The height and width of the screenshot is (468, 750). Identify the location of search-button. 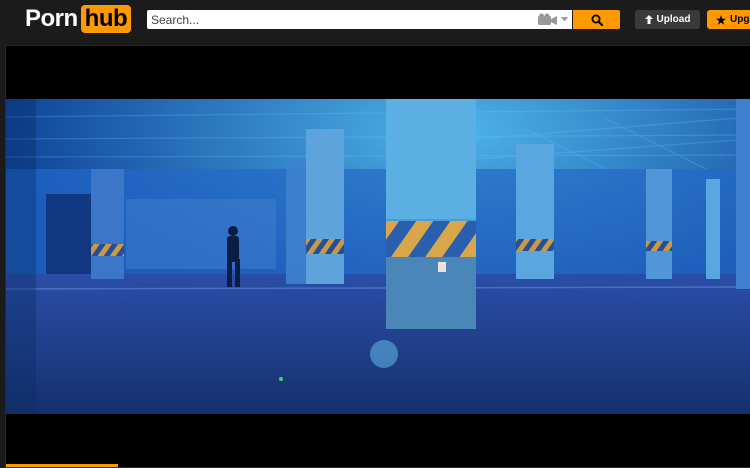
(596, 19).